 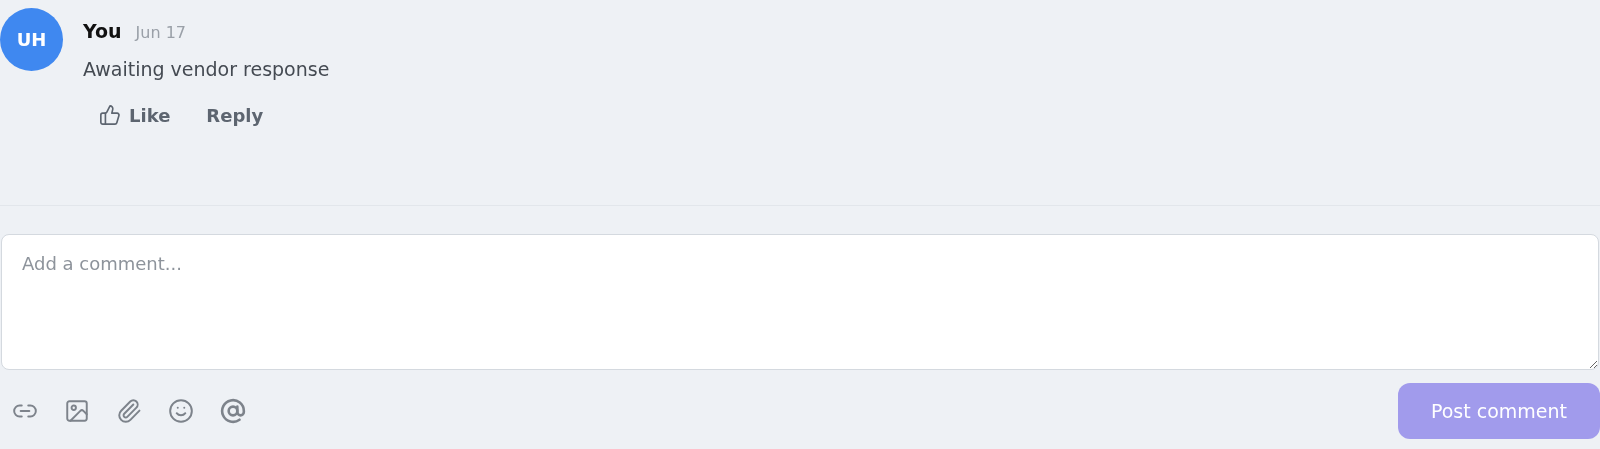 I want to click on at-sign-icon, so click(x=233, y=411).